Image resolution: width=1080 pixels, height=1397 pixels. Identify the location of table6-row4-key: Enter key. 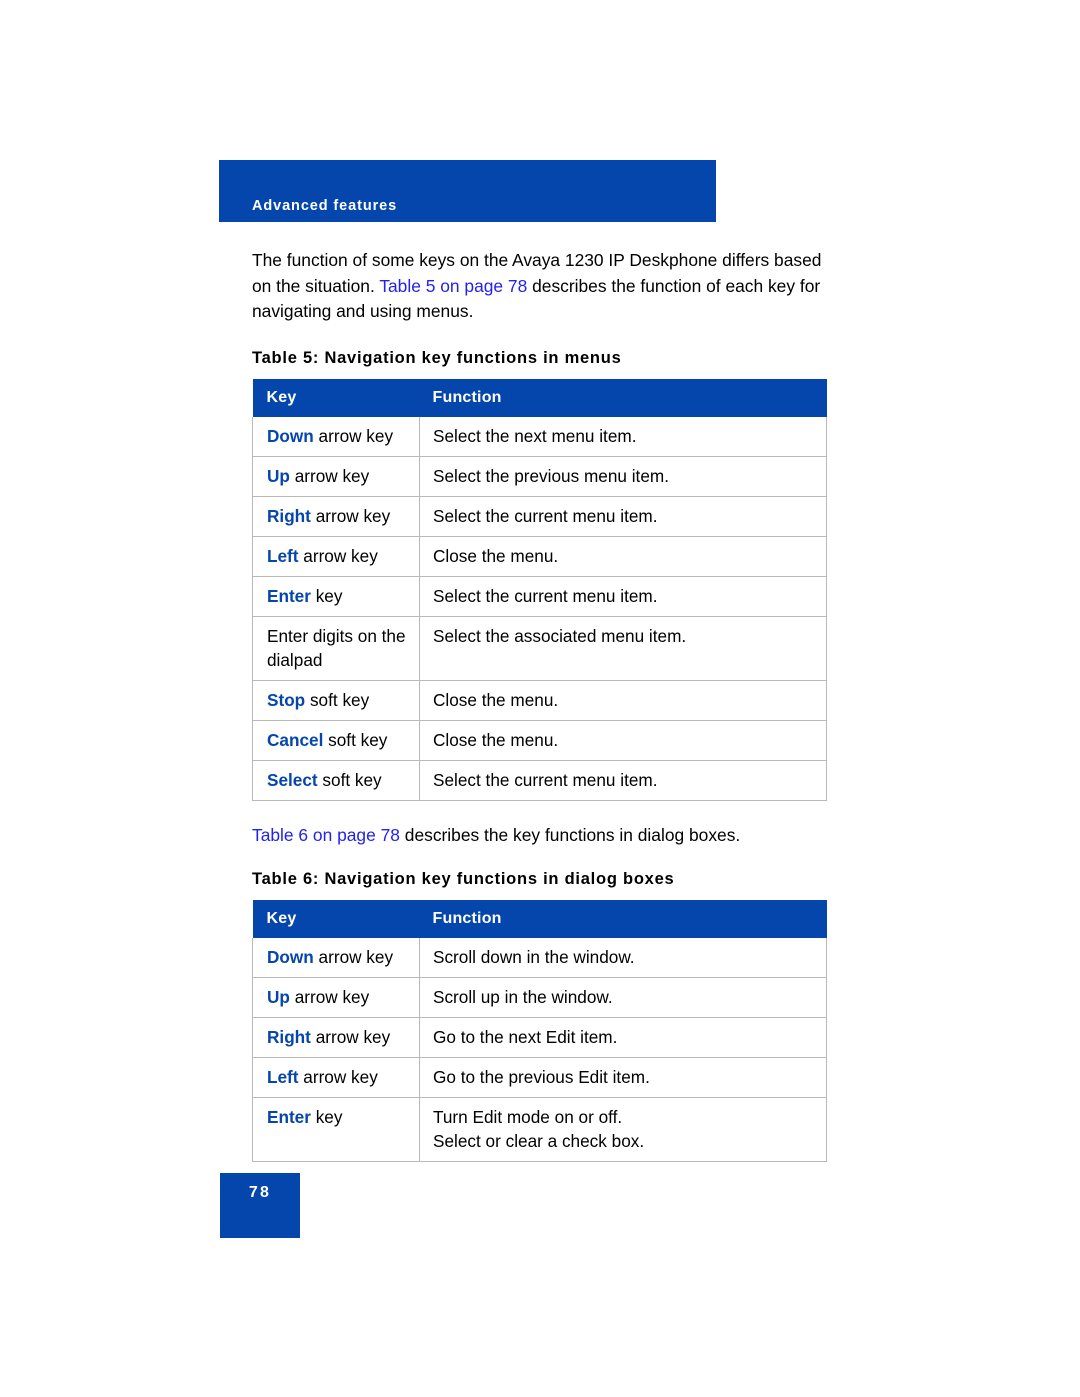
(336, 1129).